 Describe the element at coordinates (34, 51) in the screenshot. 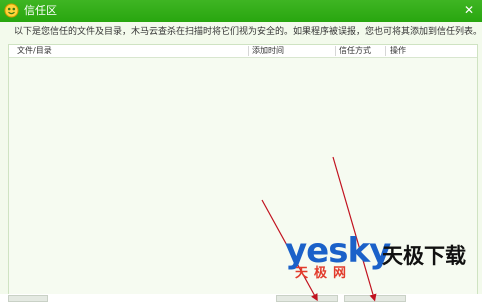

I see `column-header-file-dir: 文件/目录` at that location.